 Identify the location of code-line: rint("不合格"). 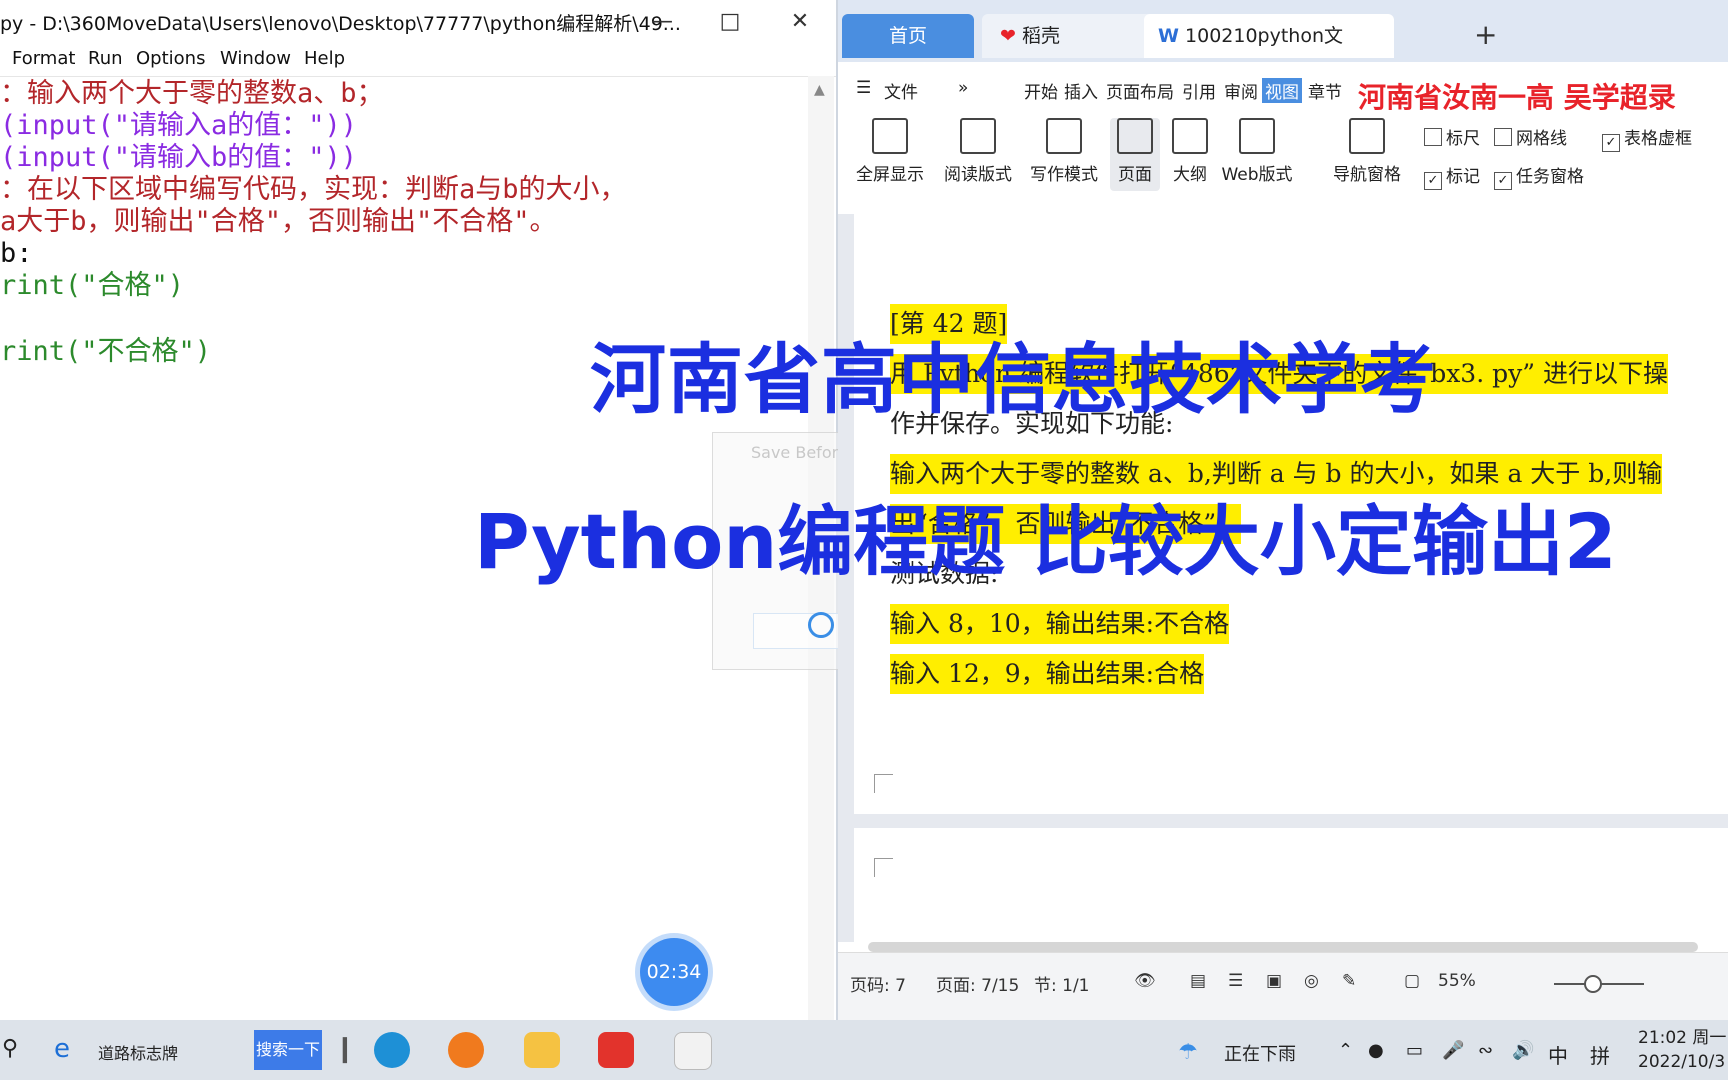
(106, 351).